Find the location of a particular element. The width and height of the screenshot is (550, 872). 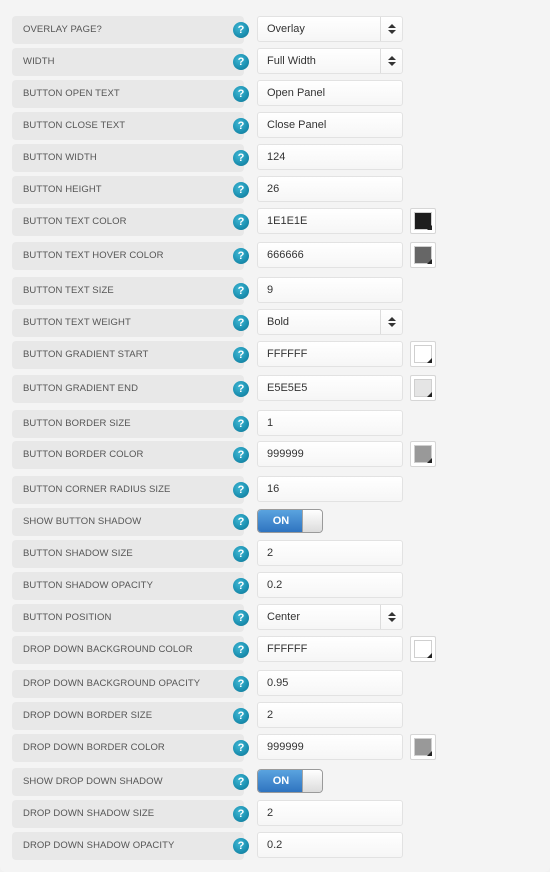

input-button-shadow-opacity: 0.2 is located at coordinates (330, 585).